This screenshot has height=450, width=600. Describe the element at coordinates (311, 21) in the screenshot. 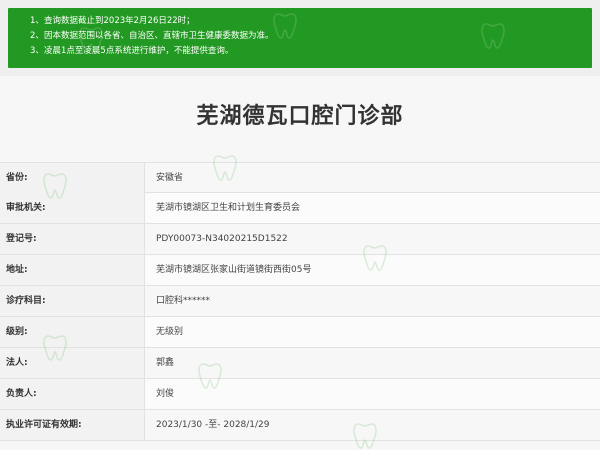

I see `notice-line: 1、查询数据截止到2023年2月26日22时；` at that location.